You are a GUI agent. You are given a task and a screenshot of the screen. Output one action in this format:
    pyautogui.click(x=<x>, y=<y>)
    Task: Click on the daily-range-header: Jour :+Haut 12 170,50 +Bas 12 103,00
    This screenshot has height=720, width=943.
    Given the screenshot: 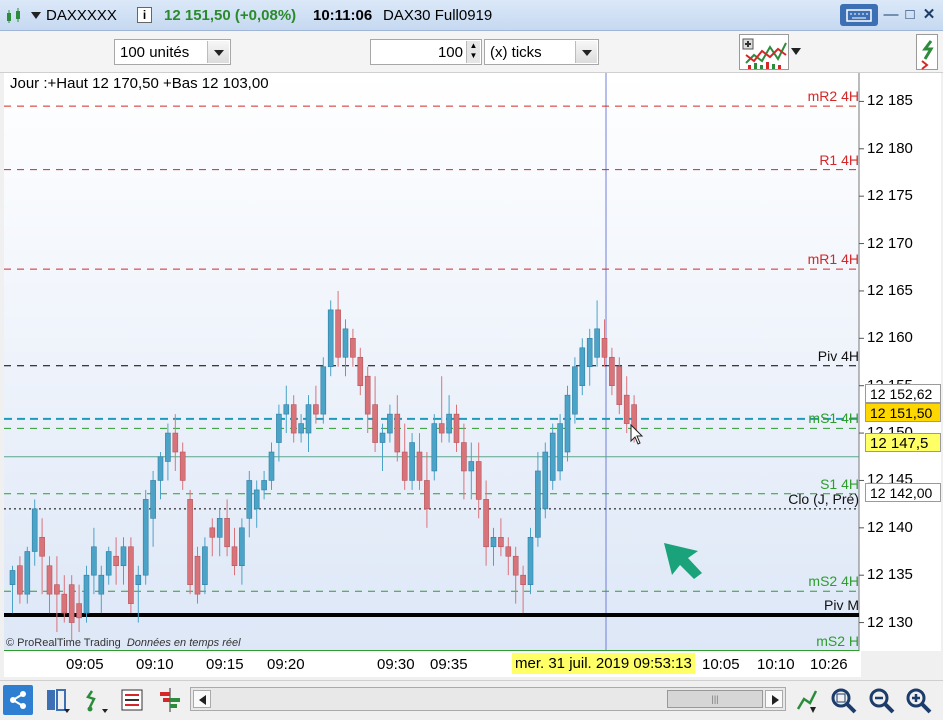 What is the action you would take?
    pyautogui.click(x=139, y=83)
    